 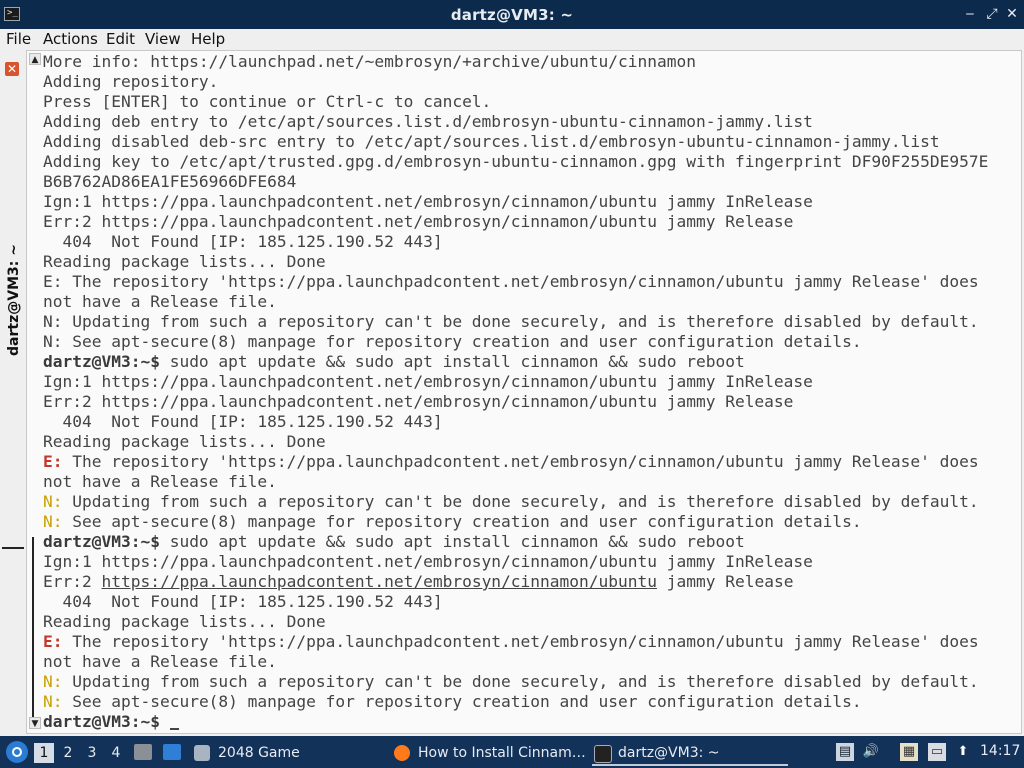 I want to click on terminal-icon, so click(x=603, y=754).